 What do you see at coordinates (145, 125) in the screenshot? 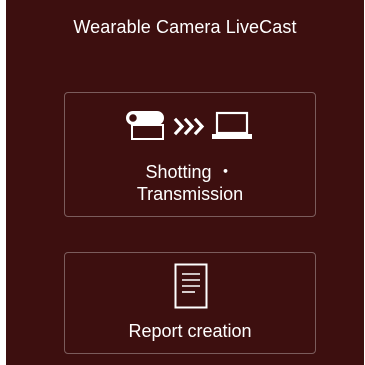
I see `camera-icon` at bounding box center [145, 125].